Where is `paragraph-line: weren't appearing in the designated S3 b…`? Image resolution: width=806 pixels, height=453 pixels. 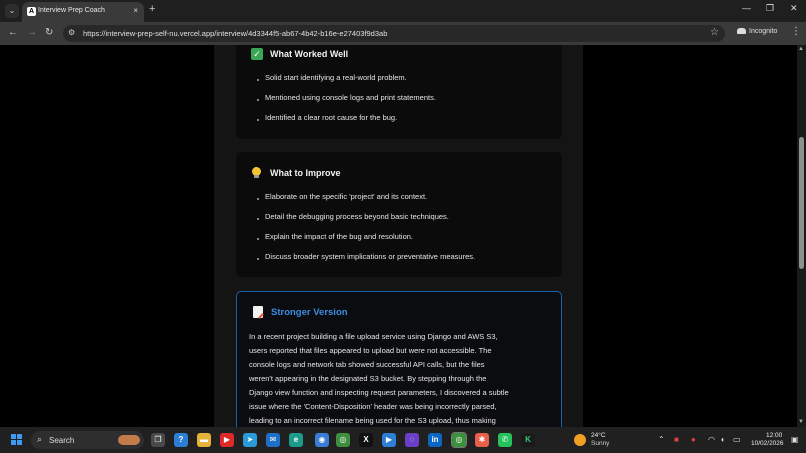 paragraph-line: weren't appearing in the designated S3 b… is located at coordinates (368, 378).